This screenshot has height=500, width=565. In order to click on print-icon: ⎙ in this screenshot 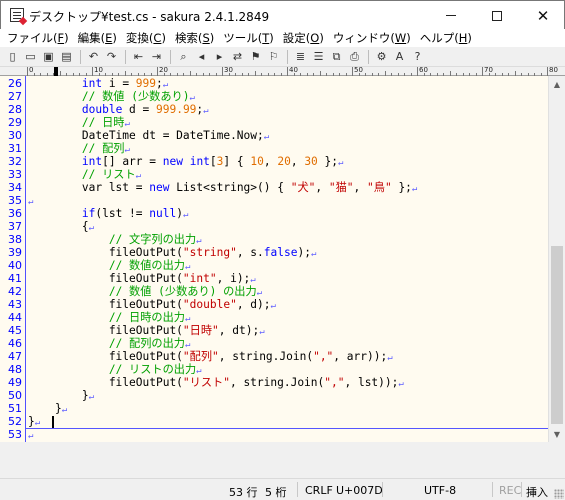, I will do `click(354, 57)`.